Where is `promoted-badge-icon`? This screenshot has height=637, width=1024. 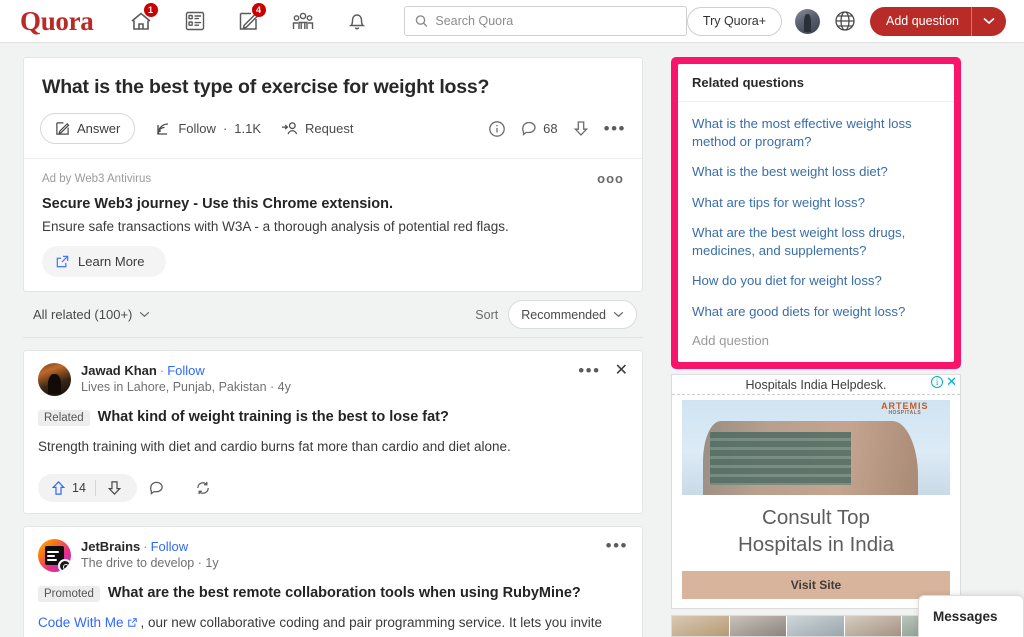
promoted-badge-icon is located at coordinates (64, 566).